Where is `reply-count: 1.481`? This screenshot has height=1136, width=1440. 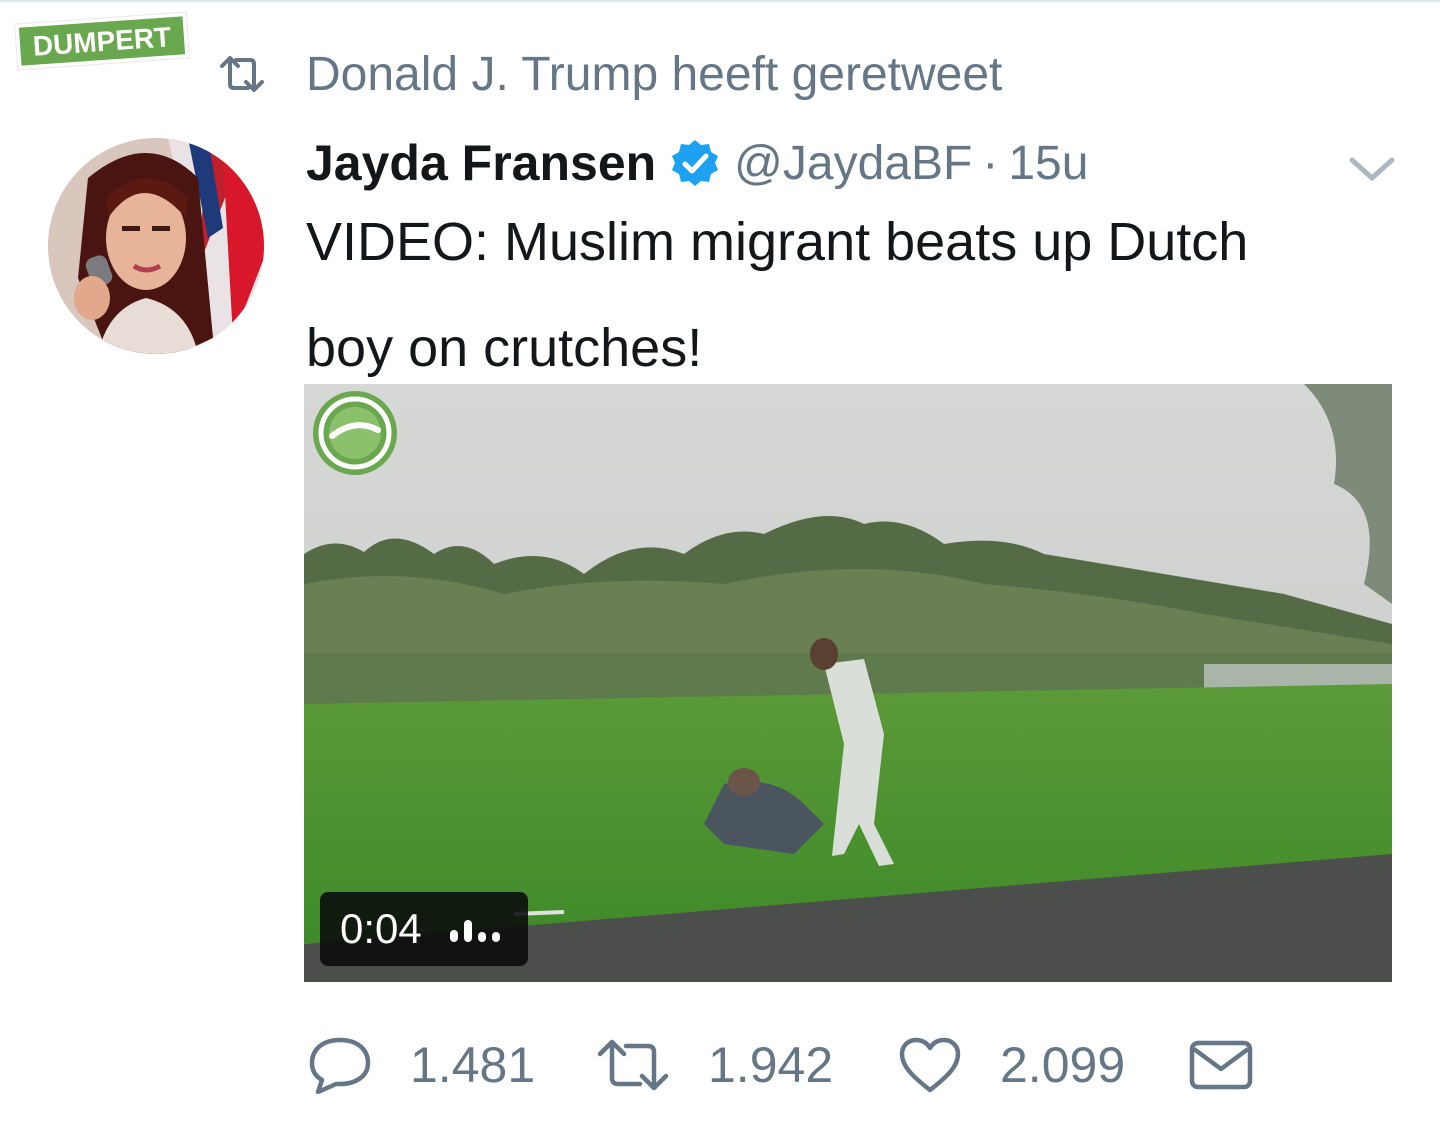 reply-count: 1.481 is located at coordinates (473, 1065).